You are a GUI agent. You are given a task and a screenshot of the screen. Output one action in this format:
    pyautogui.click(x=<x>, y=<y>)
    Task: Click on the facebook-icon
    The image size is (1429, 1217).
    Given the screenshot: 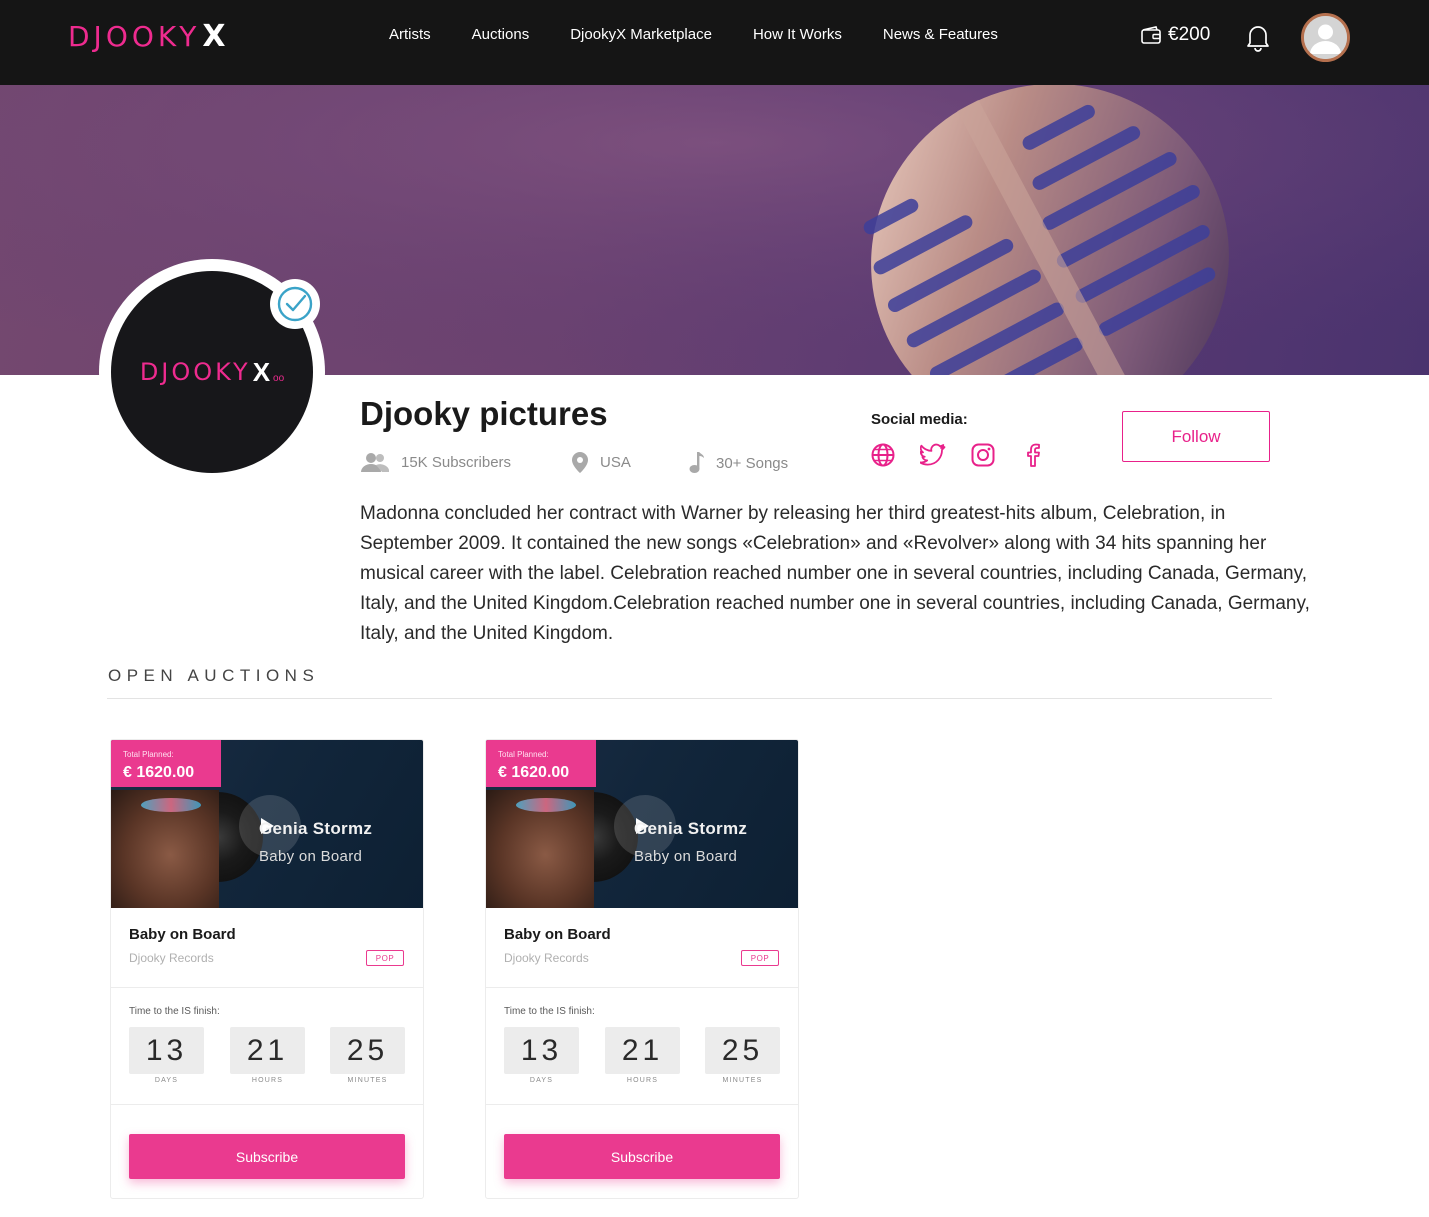 What is the action you would take?
    pyautogui.click(x=1033, y=455)
    